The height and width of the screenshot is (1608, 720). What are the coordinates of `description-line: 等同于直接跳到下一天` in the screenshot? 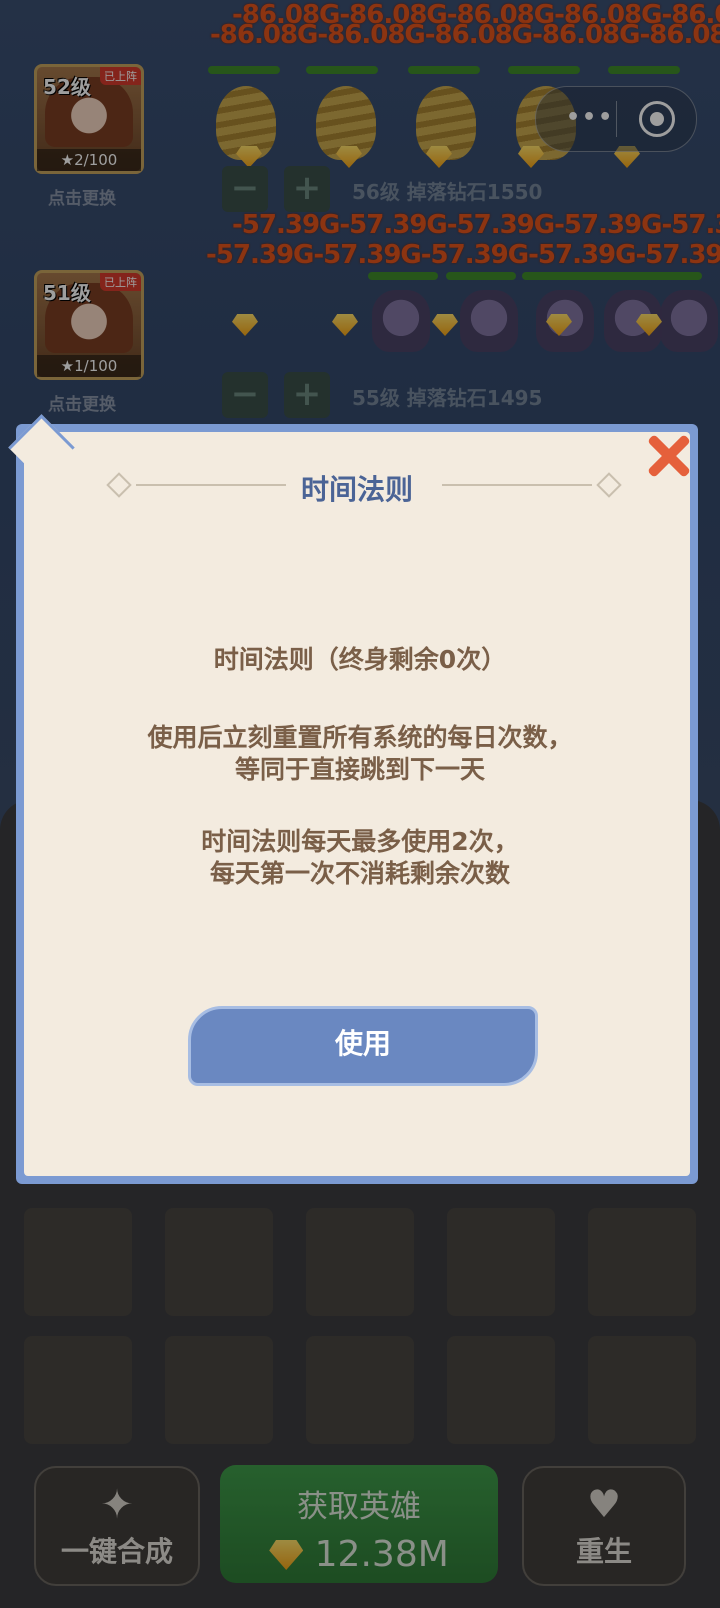 It's located at (359, 769).